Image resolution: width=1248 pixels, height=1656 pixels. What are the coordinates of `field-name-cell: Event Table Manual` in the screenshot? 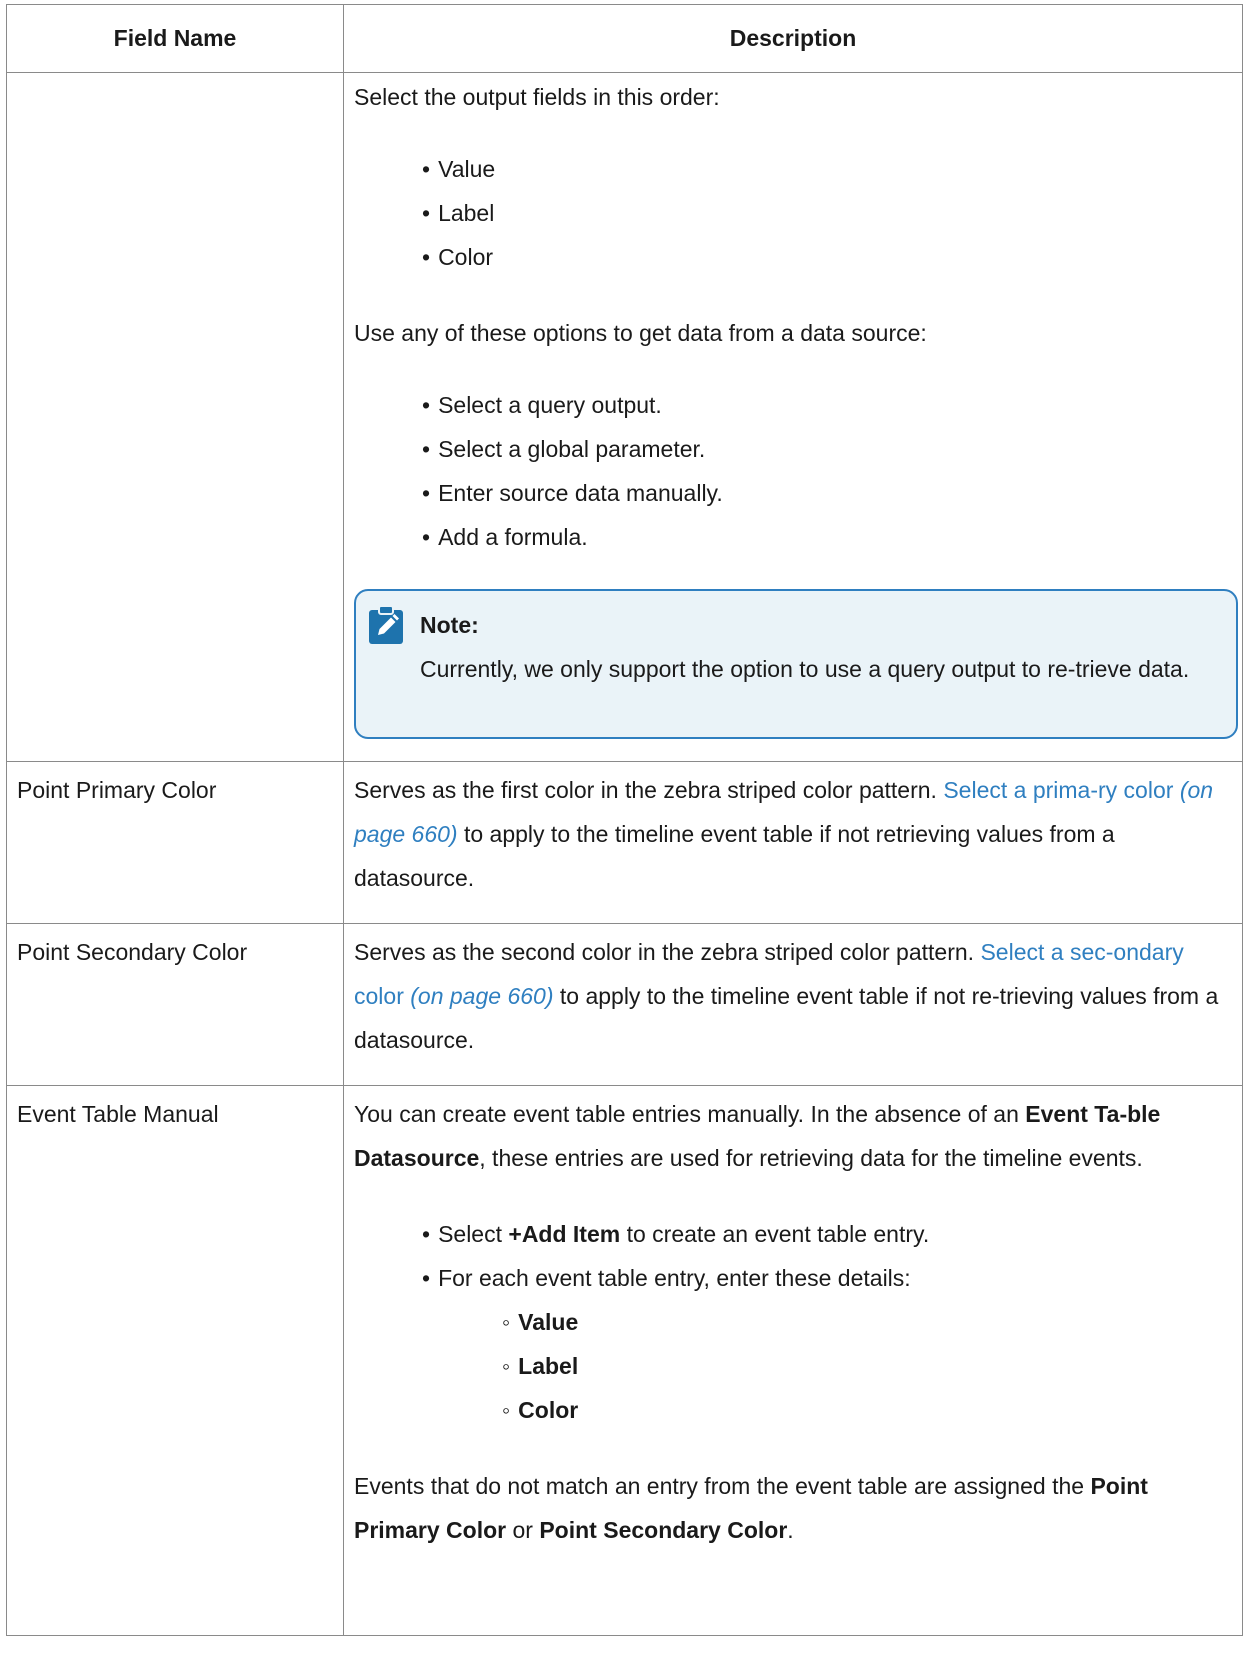 It's located at (175, 1360).